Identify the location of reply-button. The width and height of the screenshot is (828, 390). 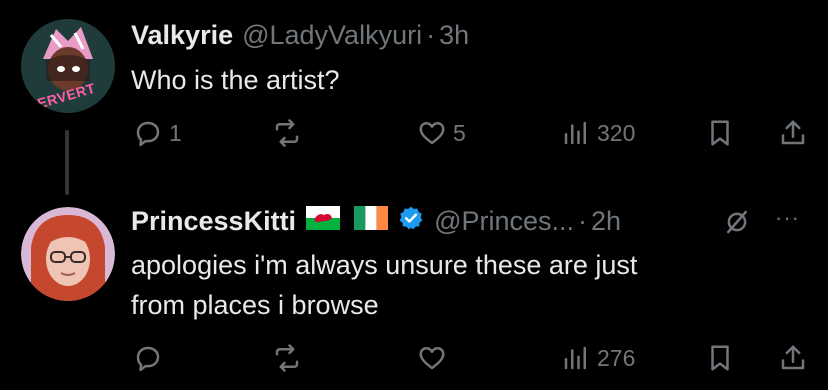
(151, 358).